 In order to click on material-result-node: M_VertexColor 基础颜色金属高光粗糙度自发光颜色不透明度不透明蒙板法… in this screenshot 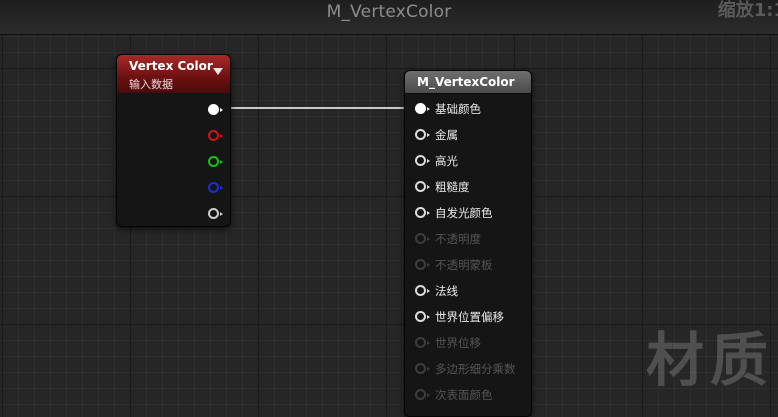, I will do `click(468, 243)`.